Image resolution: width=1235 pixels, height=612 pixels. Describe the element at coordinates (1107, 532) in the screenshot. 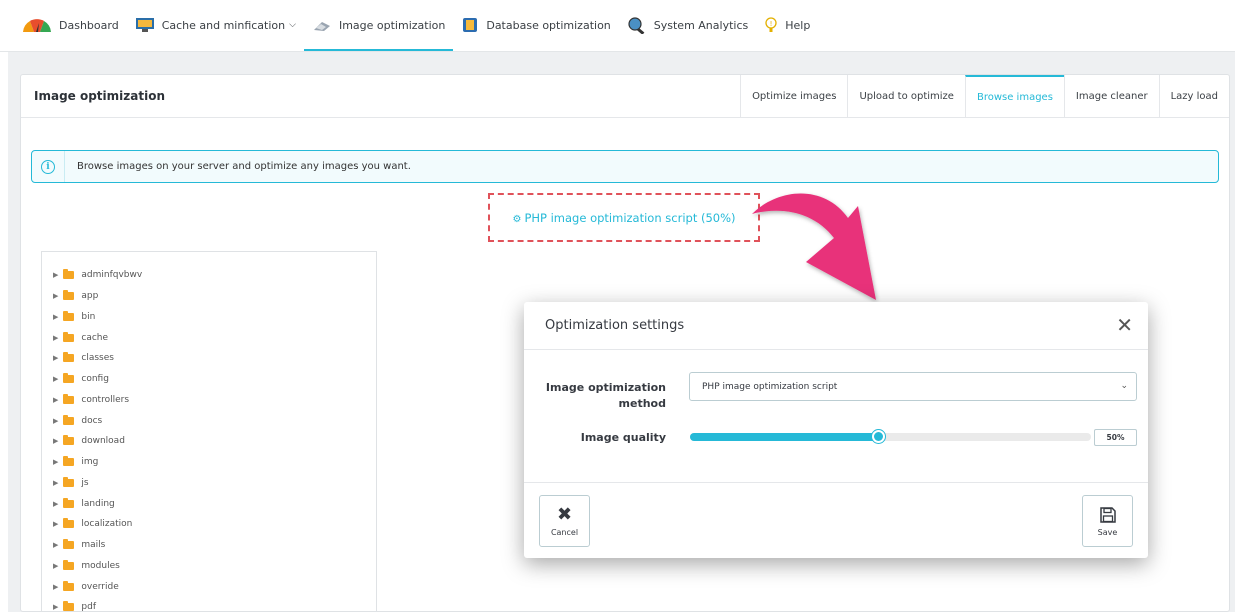

I see `save-label: Save` at that location.